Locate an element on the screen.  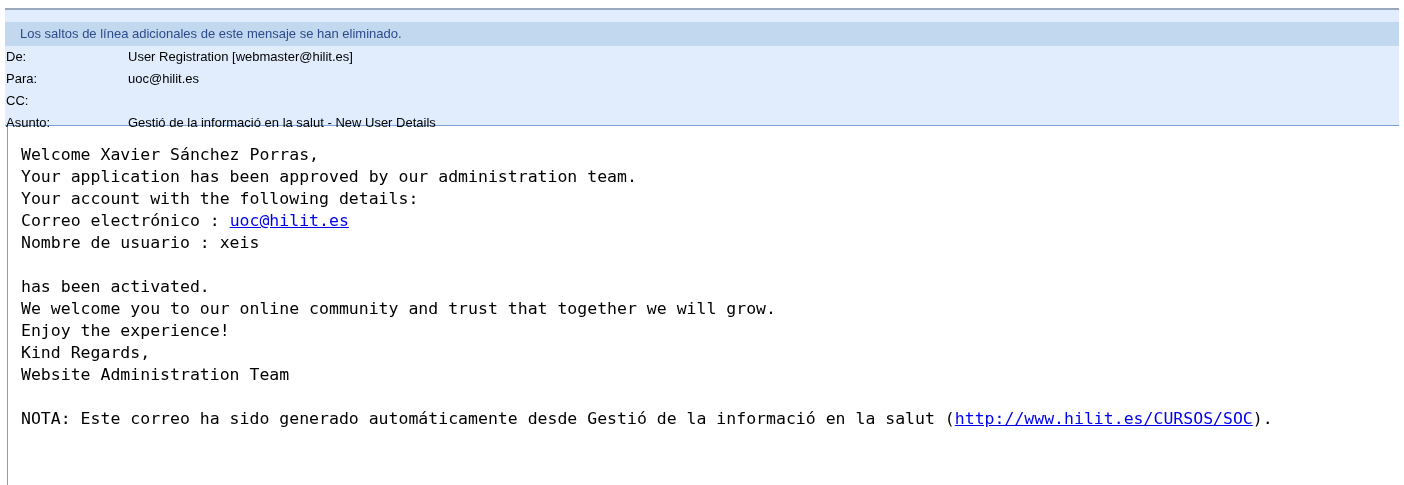
body-text: Enjoy the experience! is located at coordinates (125, 330).